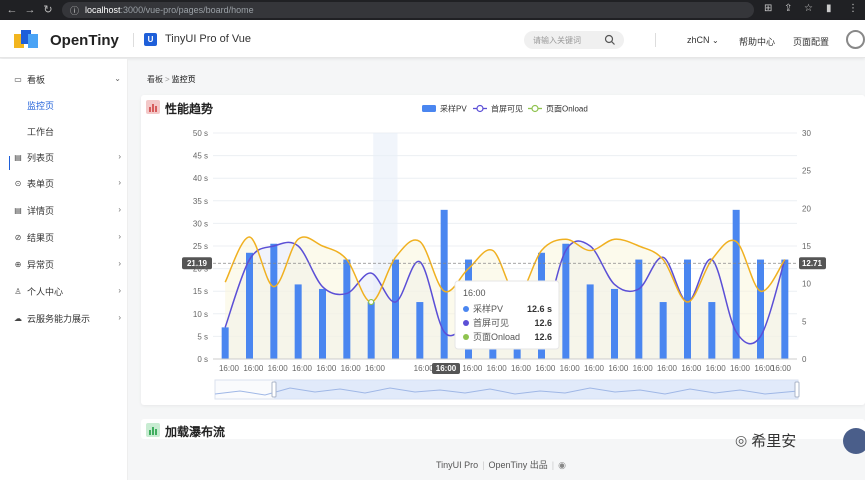  I want to click on monitor-icon: ▭, so click(18, 79).